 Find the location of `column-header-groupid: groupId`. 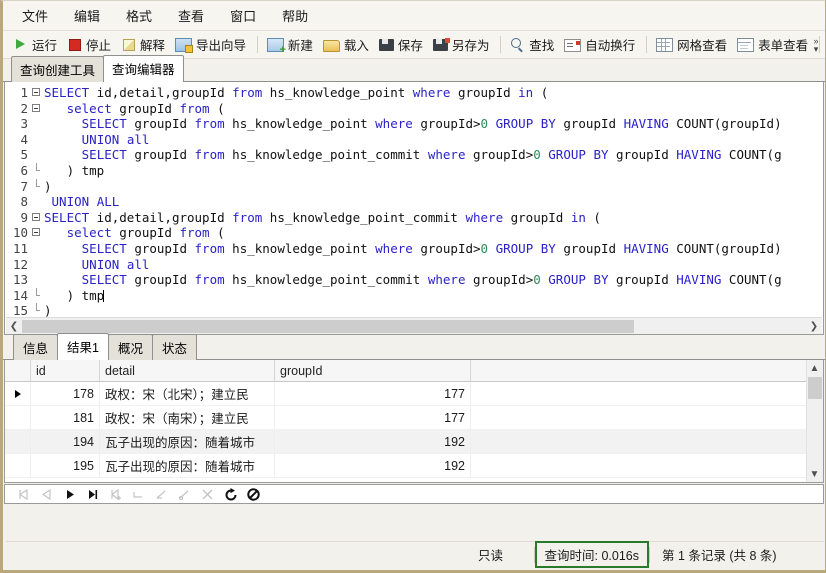

column-header-groupid: groupId is located at coordinates (372, 371).